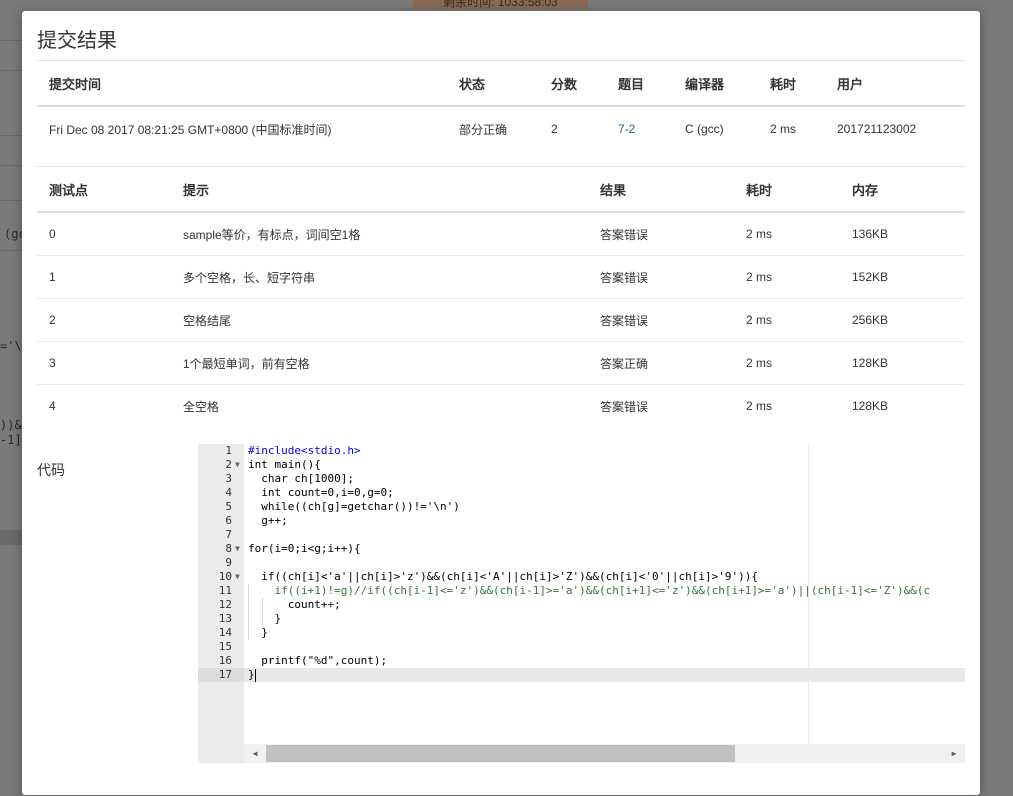 The height and width of the screenshot is (796, 1013). I want to click on modal-title: 提交结果, so click(77, 41).